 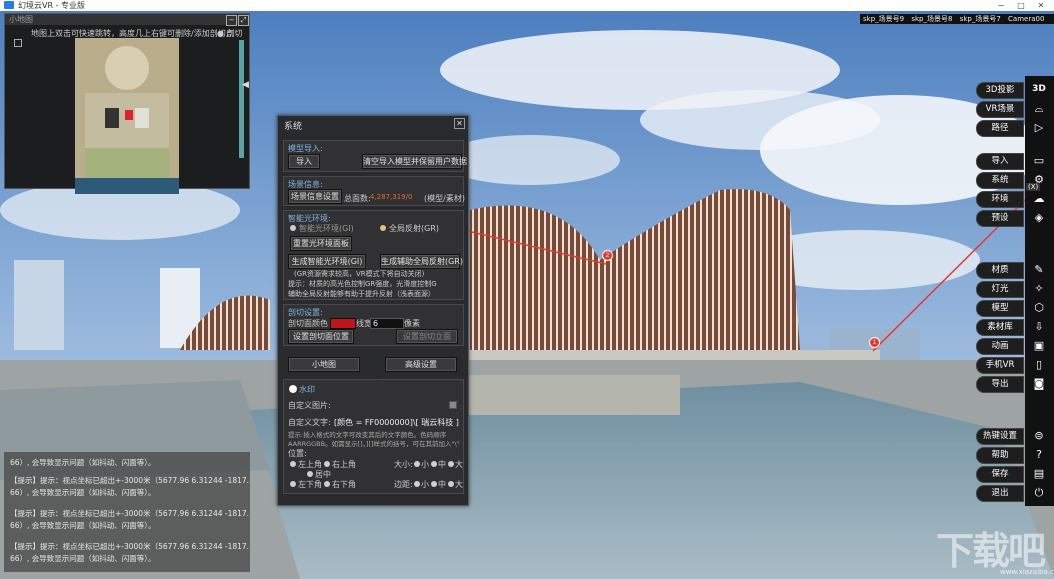 I want to click on minimize-button: −, so click(x=1001, y=5).